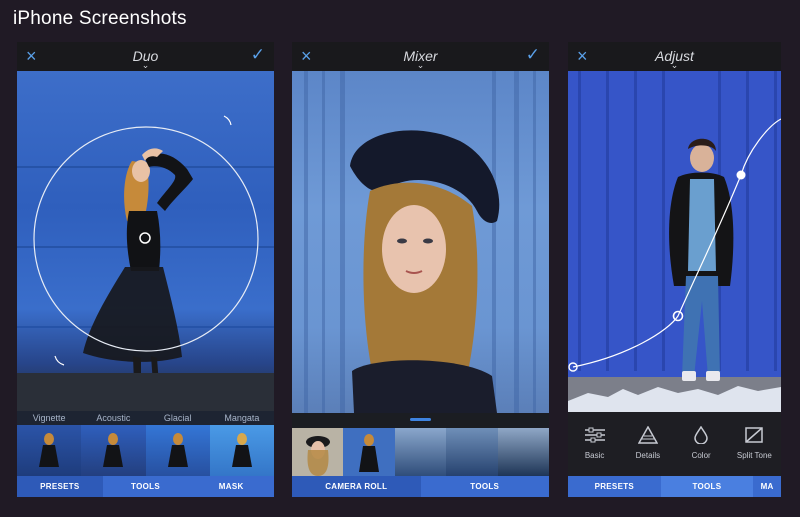 This screenshot has height=517, width=800. I want to click on bottom-tab-bar: CAMERA ROLL TOOLS, so click(420, 486).